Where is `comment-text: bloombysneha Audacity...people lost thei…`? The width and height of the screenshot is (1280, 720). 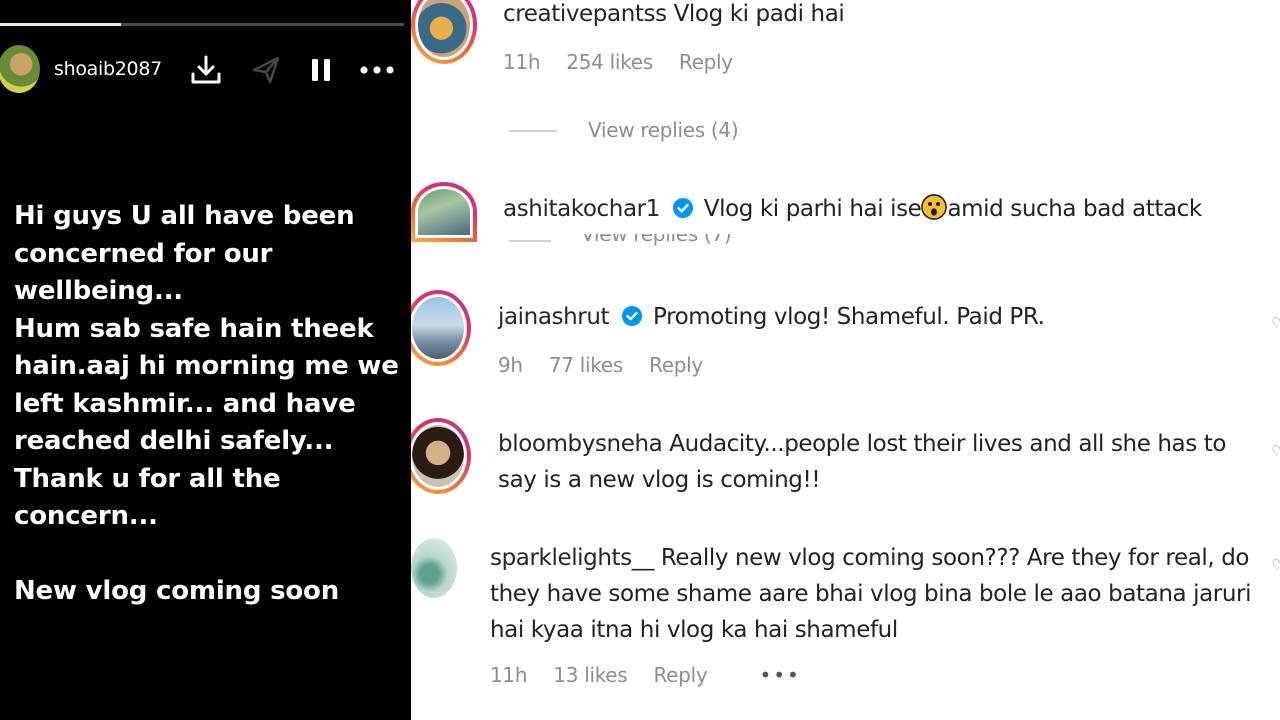
comment-text: bloombysneha Audacity...people lost thei… is located at coordinates (878, 462).